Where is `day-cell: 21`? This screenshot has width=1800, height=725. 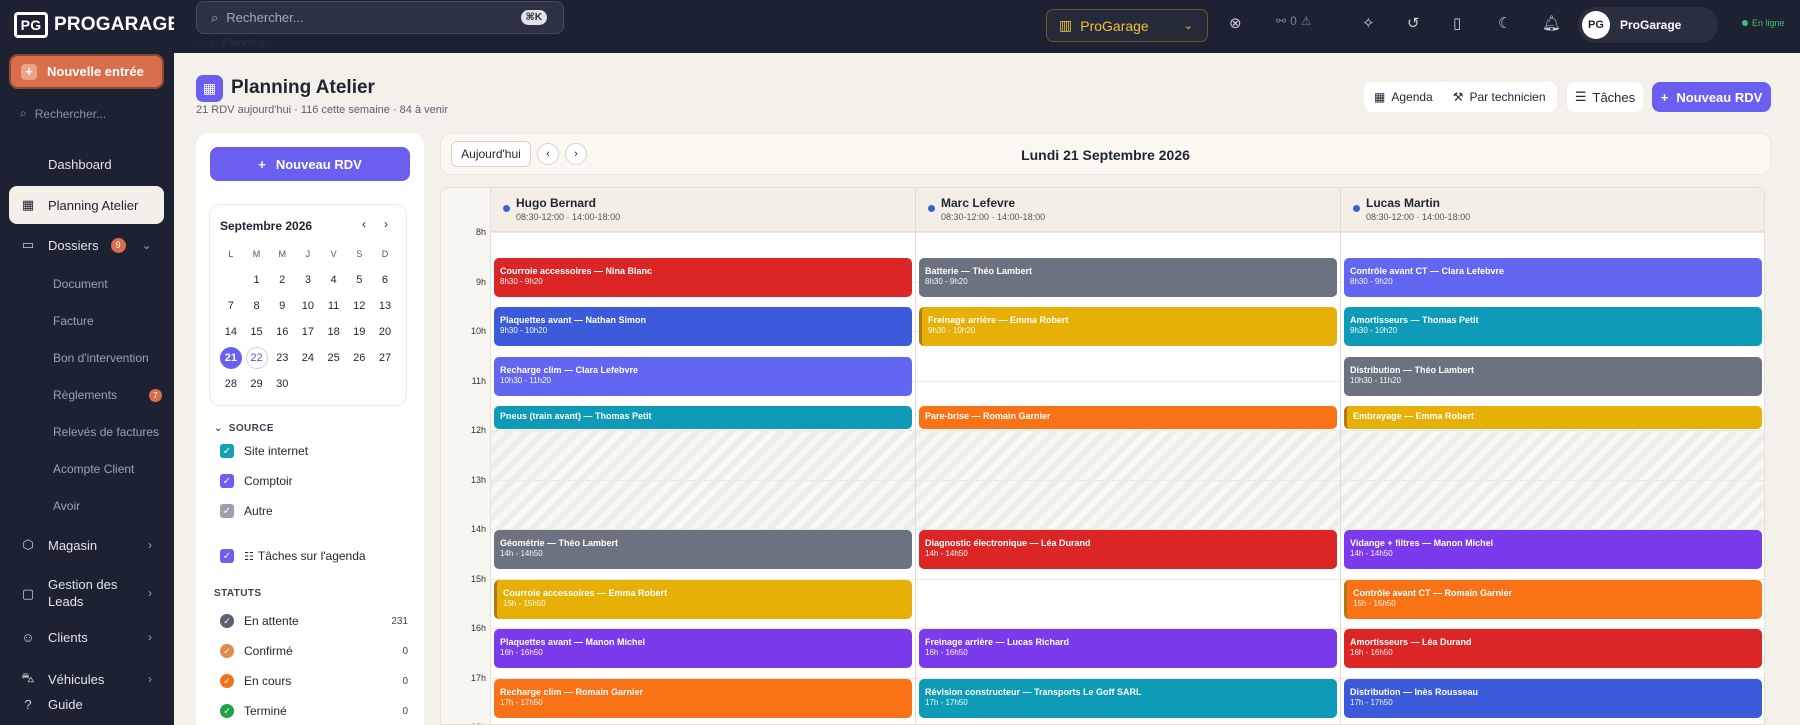 day-cell: 21 is located at coordinates (231, 358).